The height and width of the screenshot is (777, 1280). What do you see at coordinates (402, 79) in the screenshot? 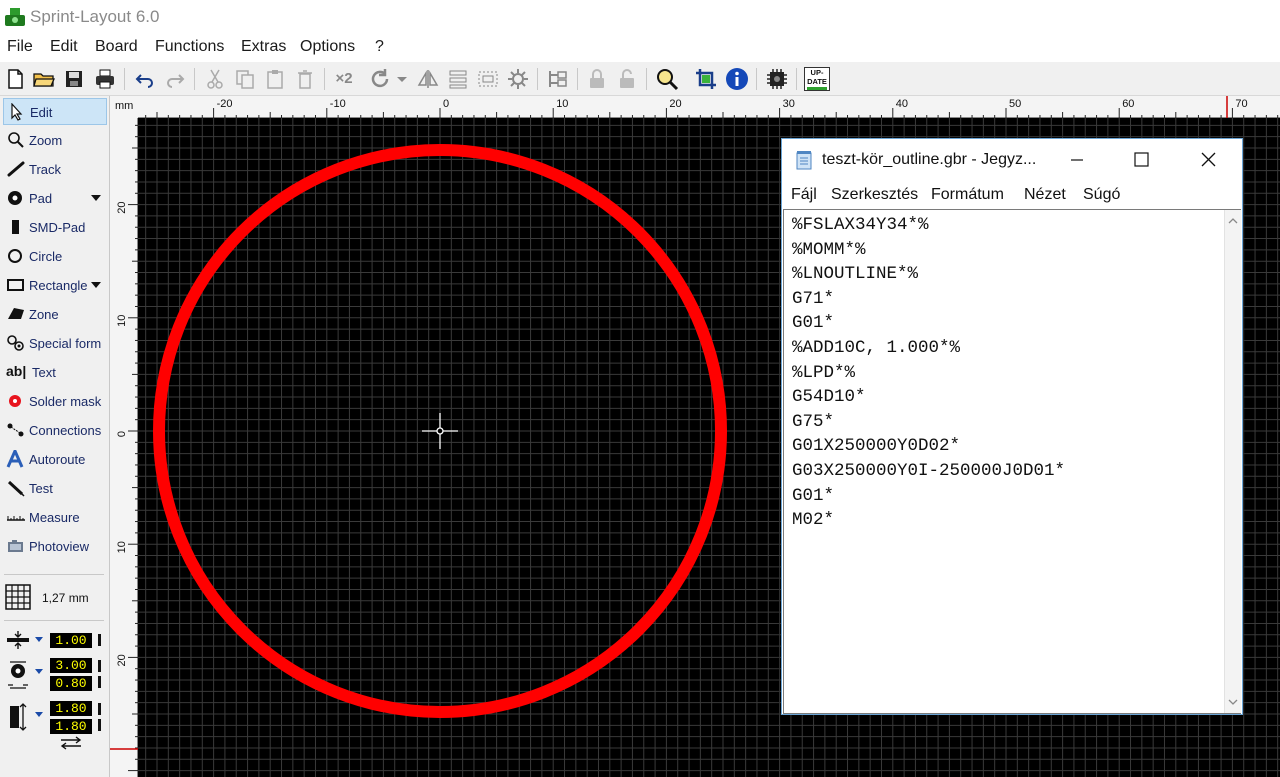
I see `rotate-dropdown-icon` at bounding box center [402, 79].